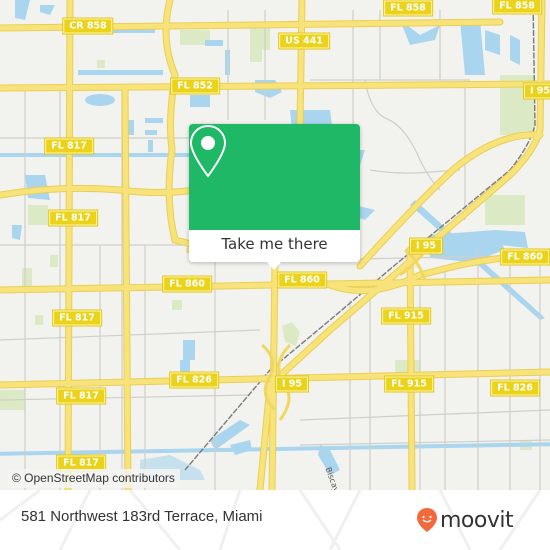 The height and width of the screenshot is (550, 550). I want to click on popup-header, so click(274, 177).